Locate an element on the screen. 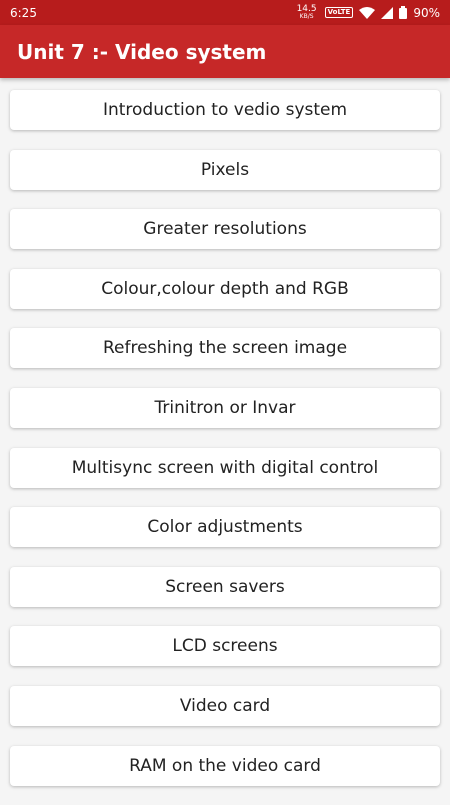 The image size is (450, 805). network-speed-unit: KB/S is located at coordinates (306, 16).